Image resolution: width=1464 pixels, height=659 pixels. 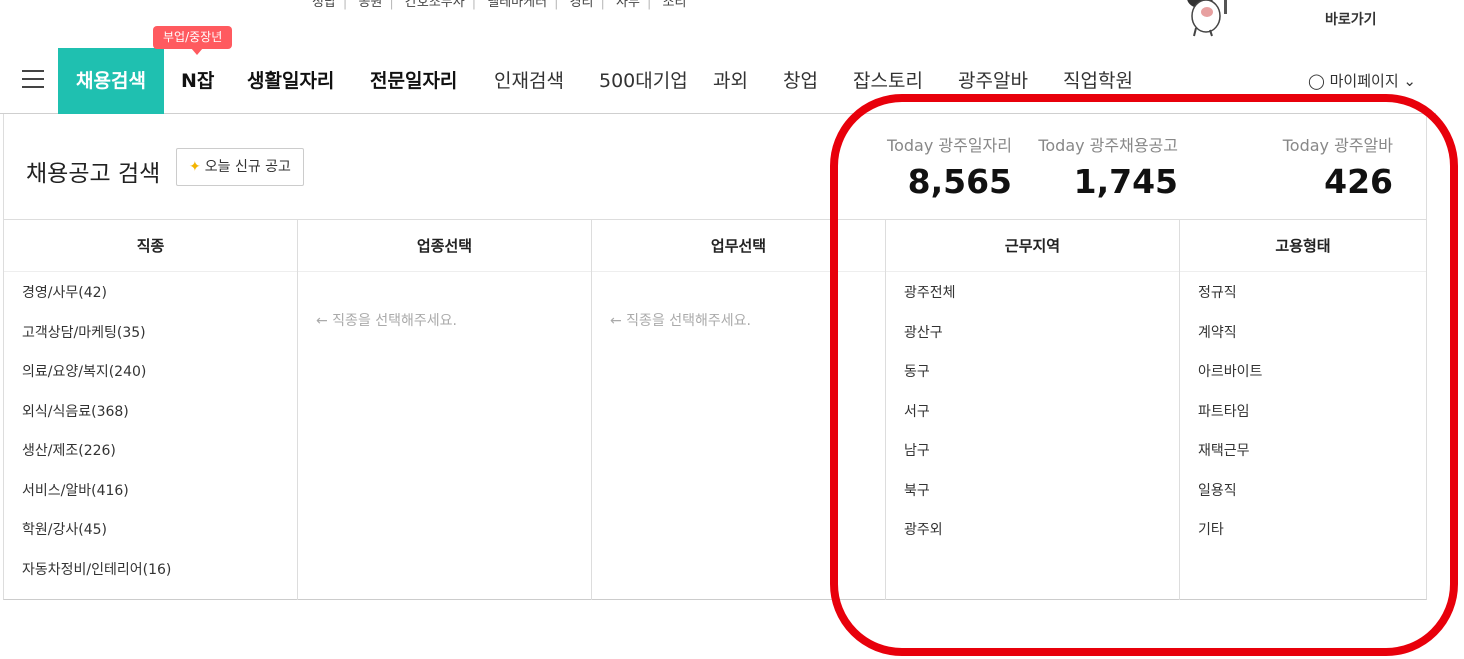 I want to click on today-new-jobs-button: ✦ 오늘 신규 공고, so click(x=240, y=167).